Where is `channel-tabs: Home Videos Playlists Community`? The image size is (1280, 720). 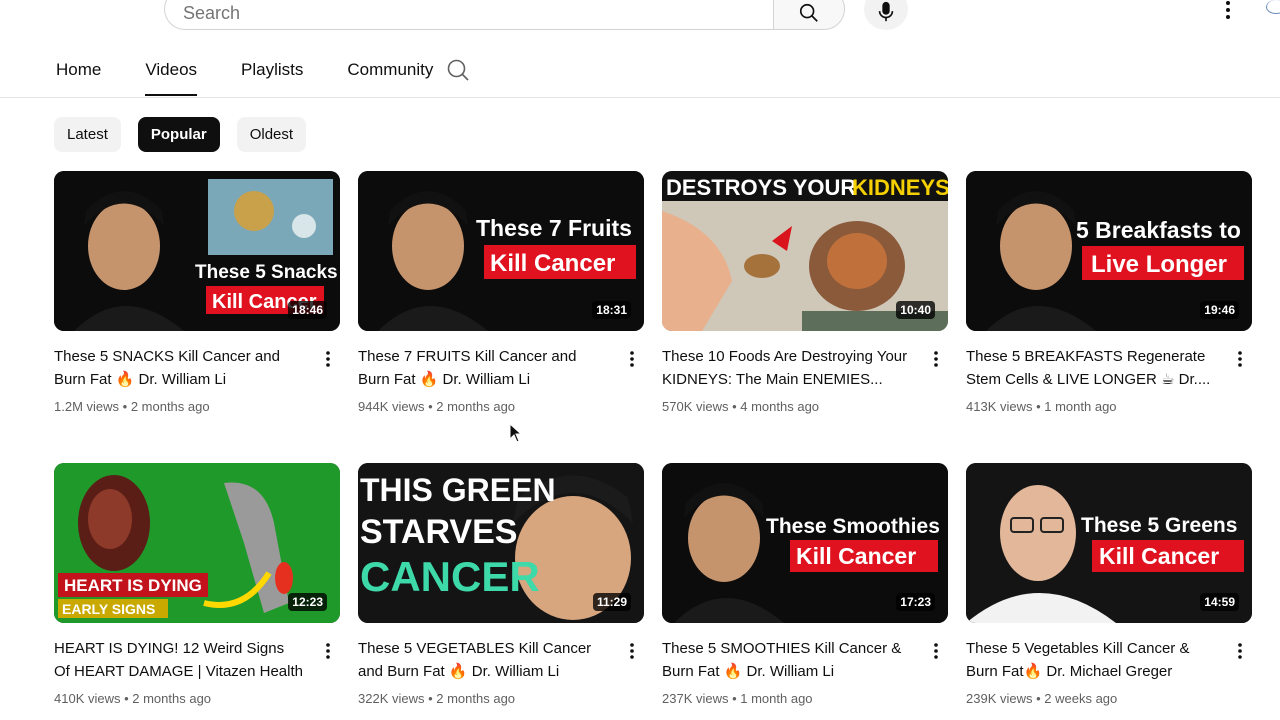
channel-tabs: Home Videos Playlists Community is located at coordinates (266, 77).